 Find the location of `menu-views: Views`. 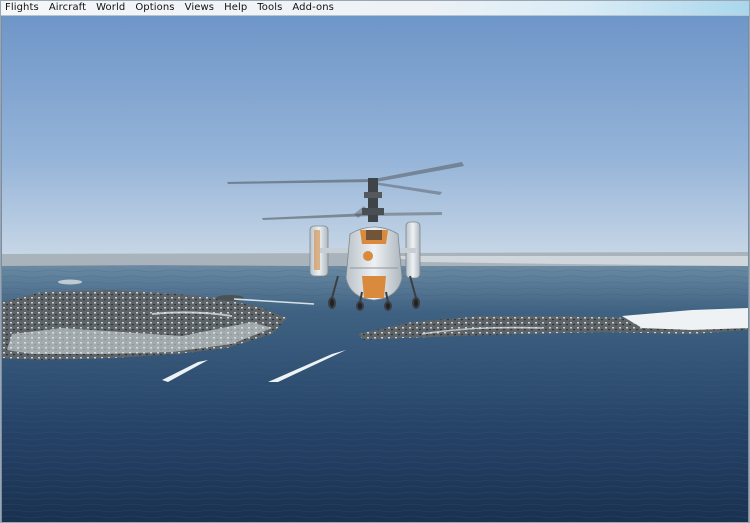

menu-views: Views is located at coordinates (199, 8).